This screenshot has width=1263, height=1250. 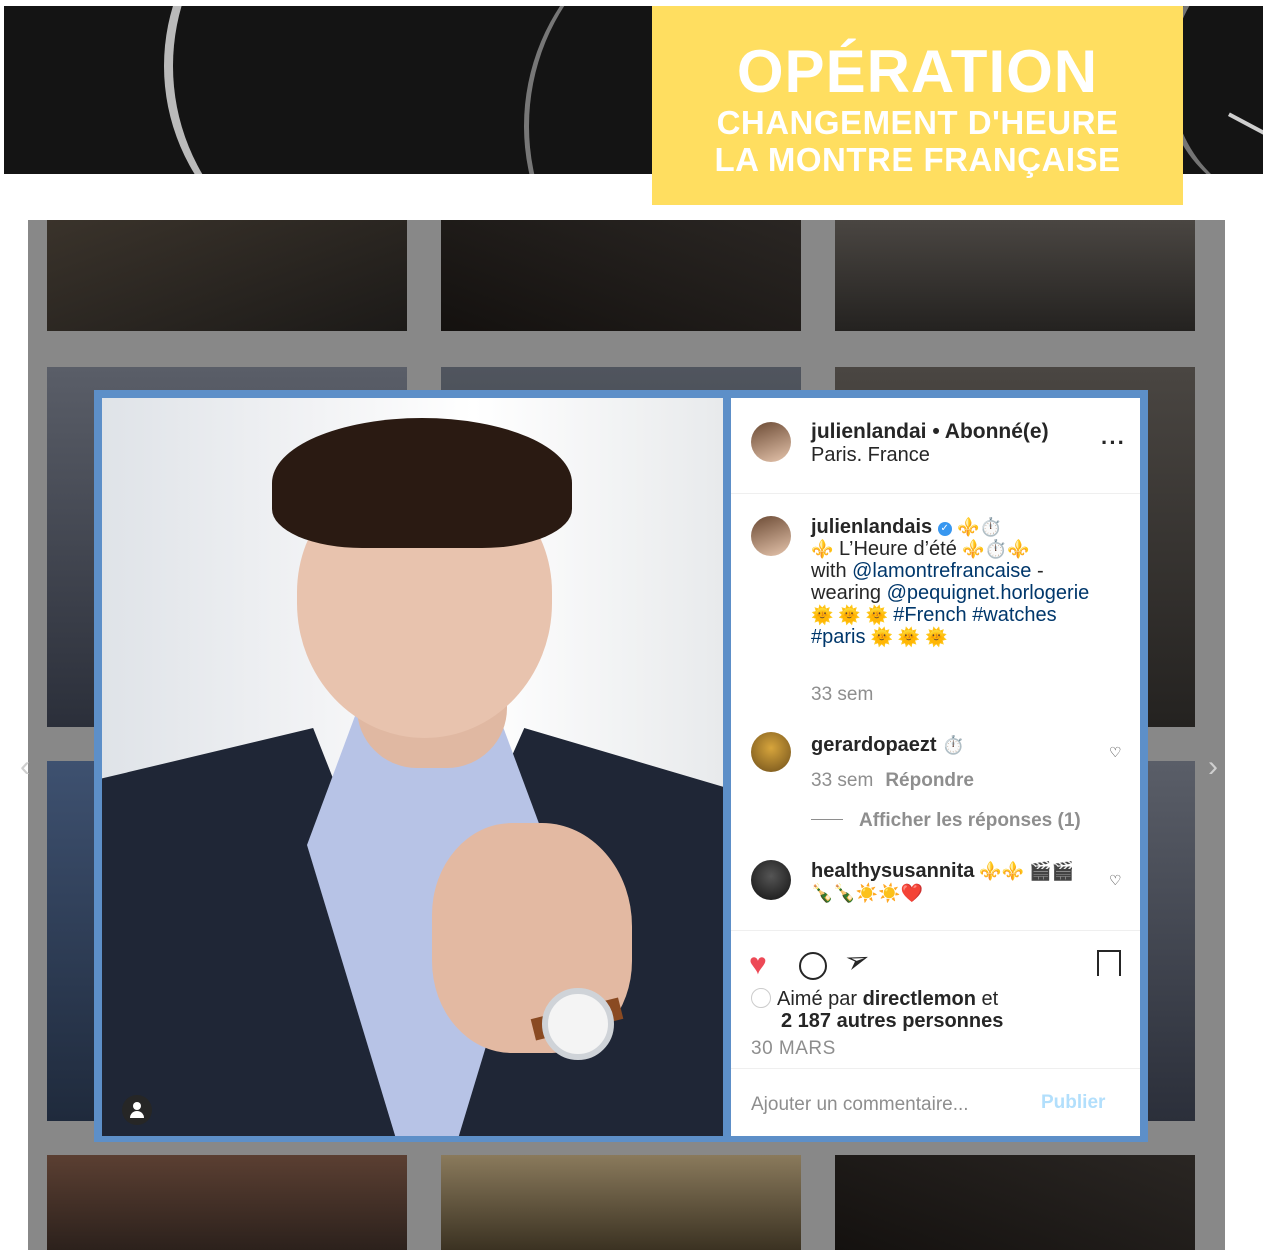 I want to click on replies-dash, so click(x=827, y=819).